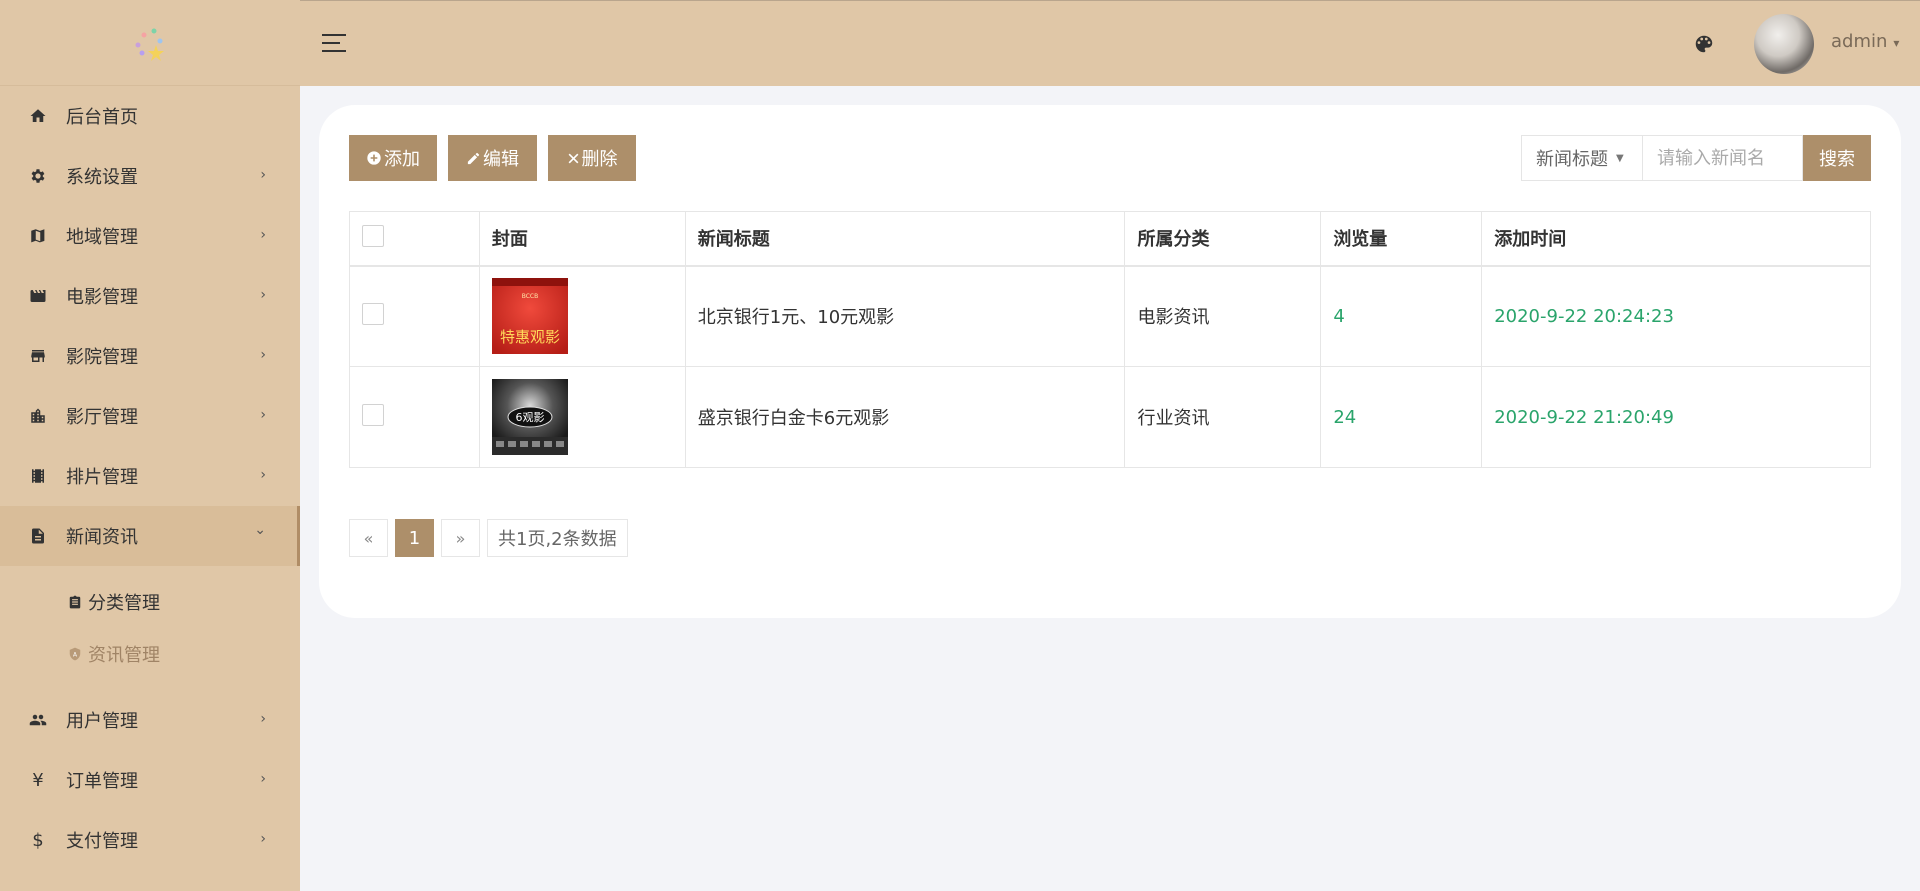 This screenshot has height=891, width=1920. I want to click on sidebar-item-region: 地域管理 ›, so click(150, 236).